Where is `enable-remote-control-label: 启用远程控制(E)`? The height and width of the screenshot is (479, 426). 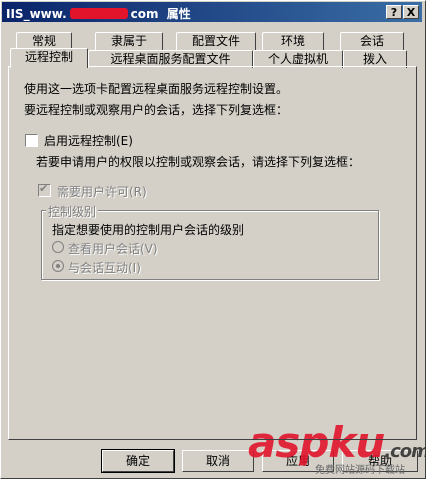
enable-remote-control-label: 启用远程控制(E) is located at coordinates (88, 141).